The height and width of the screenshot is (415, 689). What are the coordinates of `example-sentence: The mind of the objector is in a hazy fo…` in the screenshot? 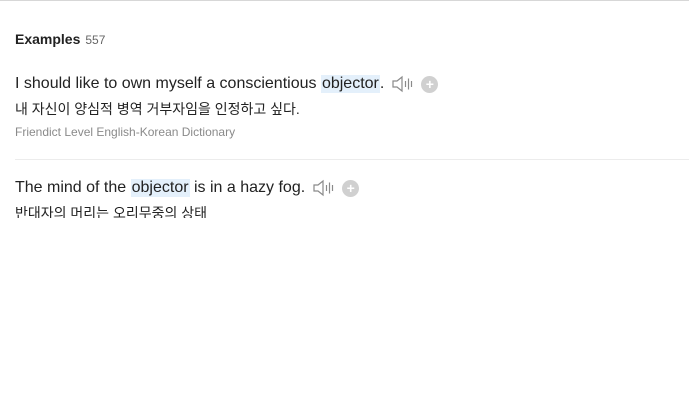 It's located at (352, 188).